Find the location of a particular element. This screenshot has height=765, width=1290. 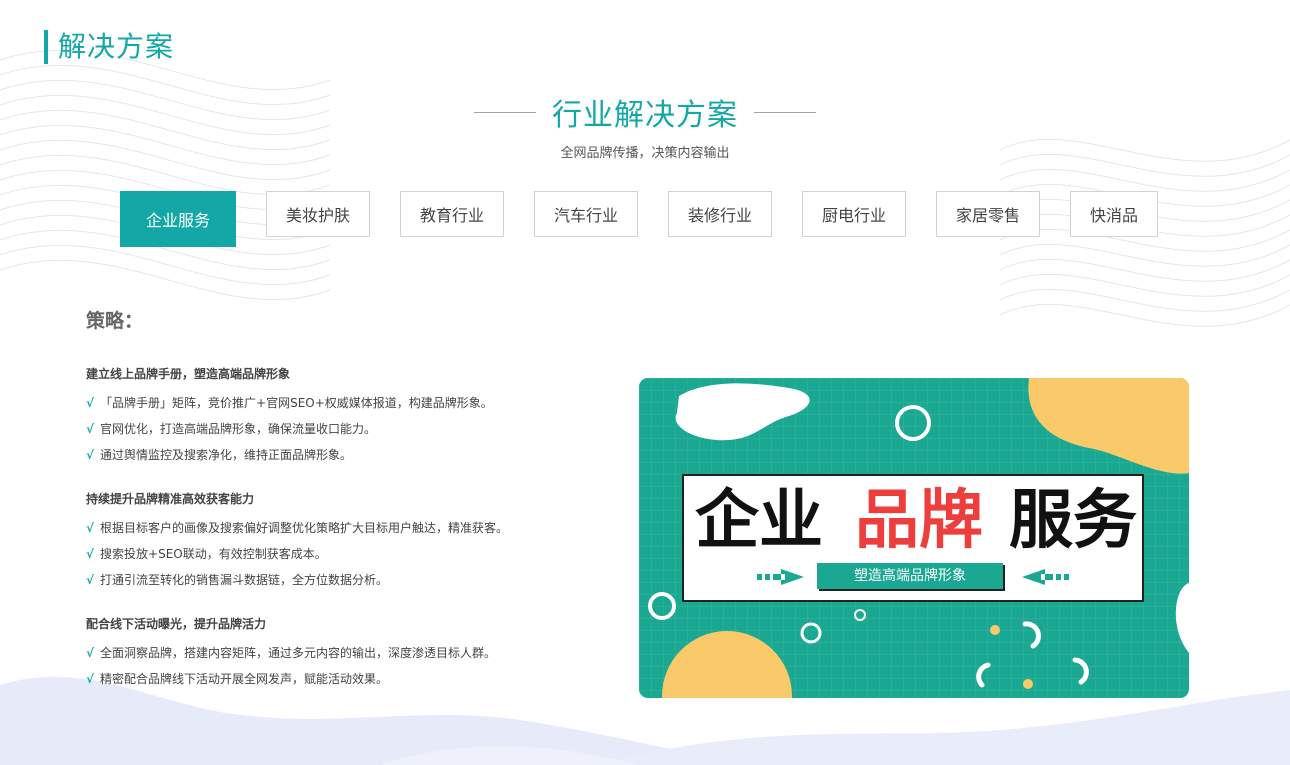

page-header-title: 解决方案 is located at coordinates (116, 46).